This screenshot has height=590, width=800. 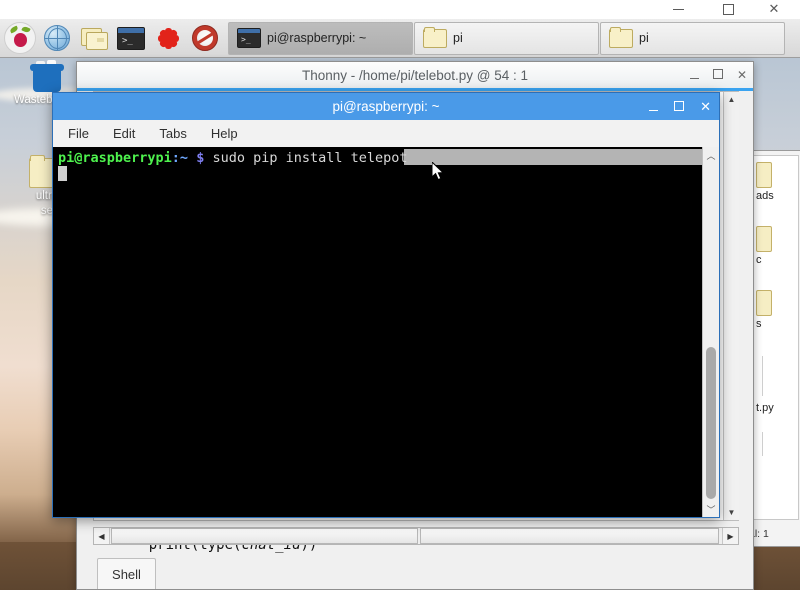 I want to click on terminal-close-button: ✕, so click(x=705, y=107).